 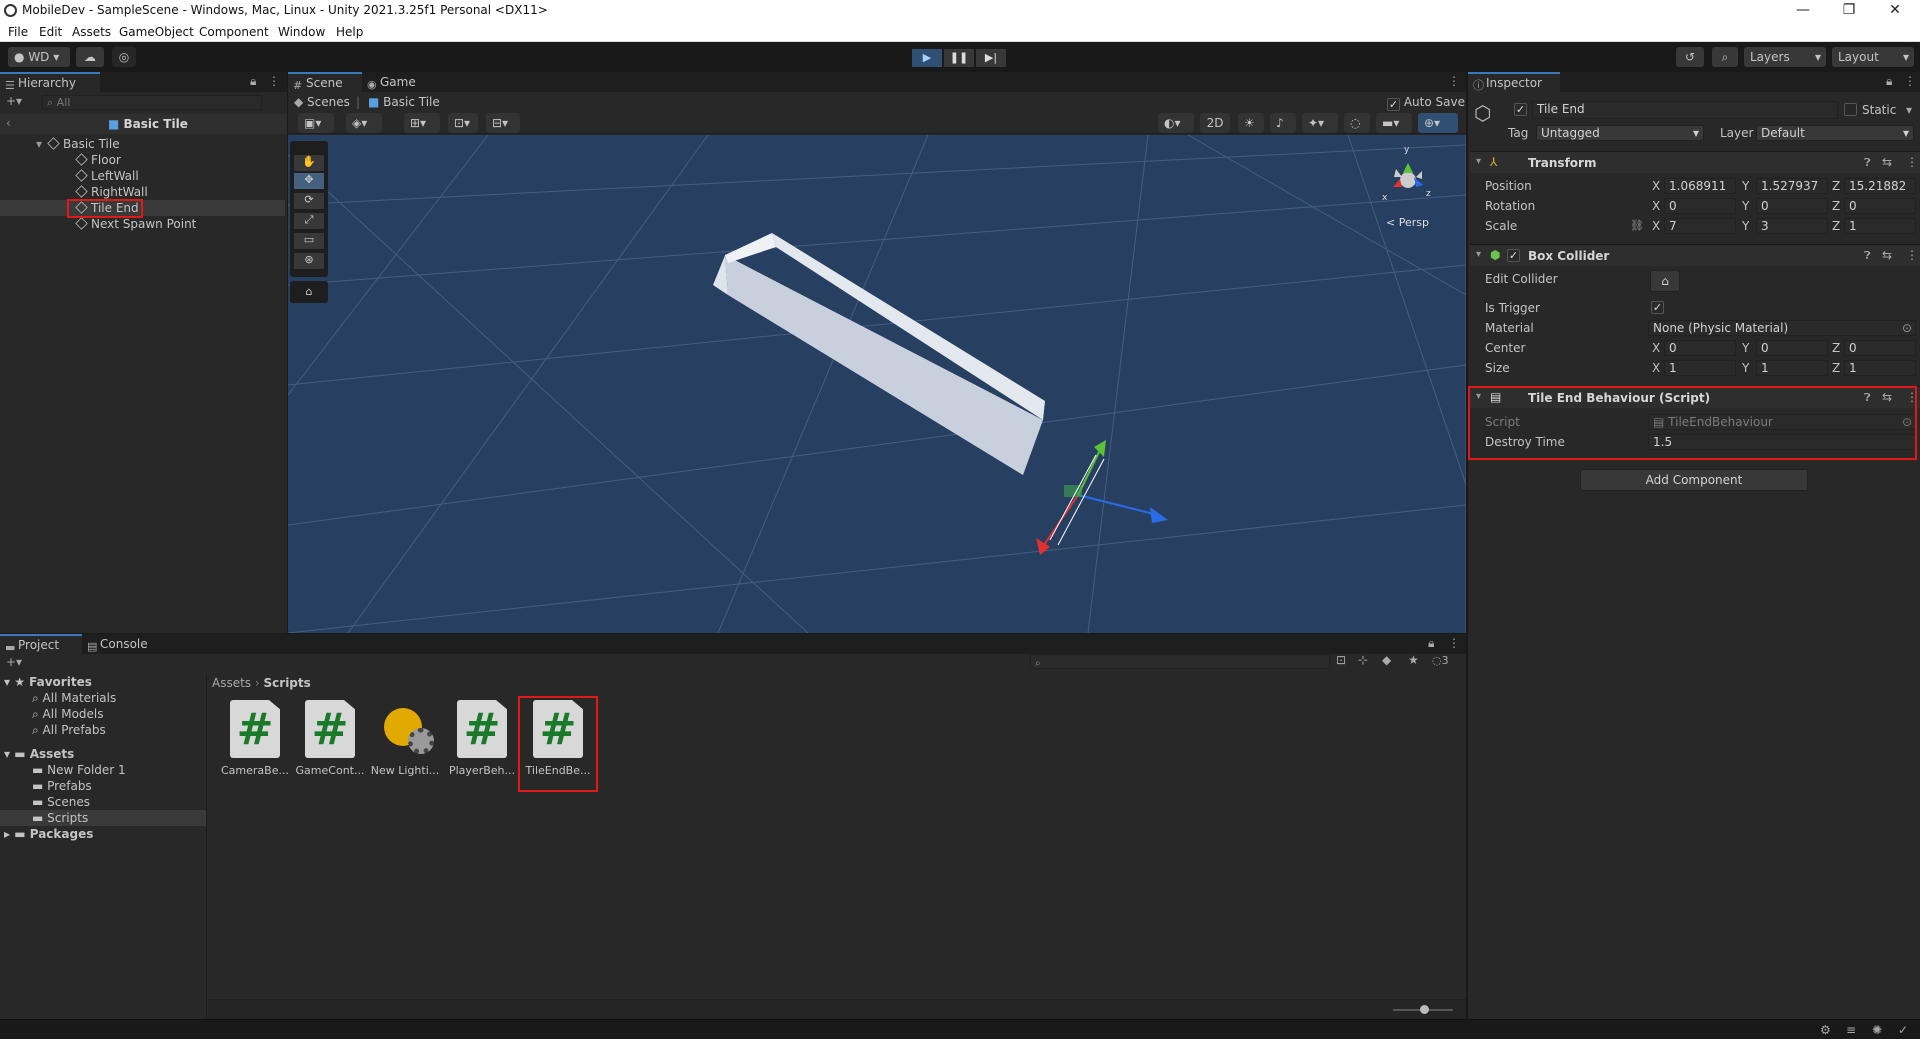 What do you see at coordinates (61, 802) in the screenshot?
I see `folder-scenes: ▬ Scenes` at bounding box center [61, 802].